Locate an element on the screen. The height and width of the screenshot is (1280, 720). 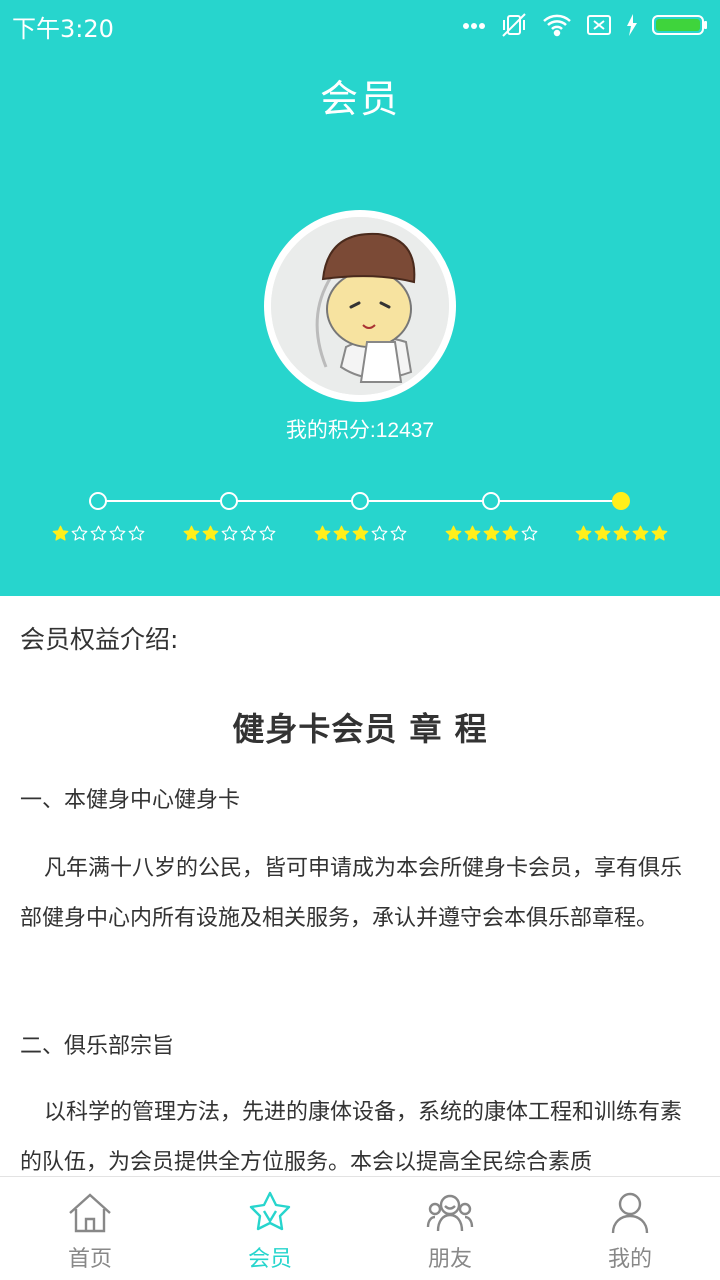
tab-label: 朋友 is located at coordinates (449, 1259).